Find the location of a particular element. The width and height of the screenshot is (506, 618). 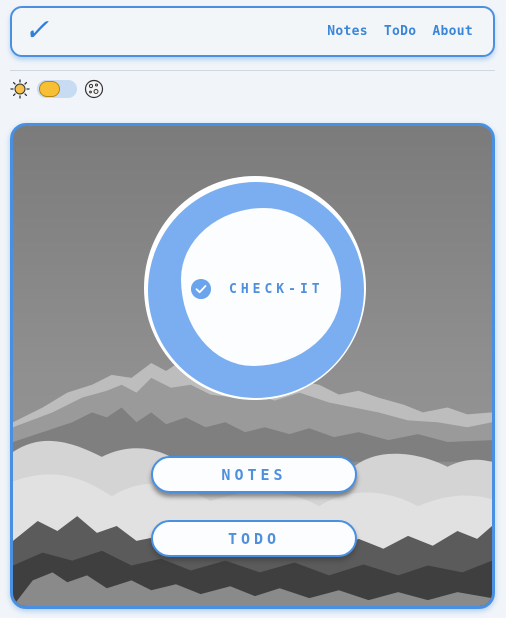

nav-link-notes: Notes is located at coordinates (347, 31).